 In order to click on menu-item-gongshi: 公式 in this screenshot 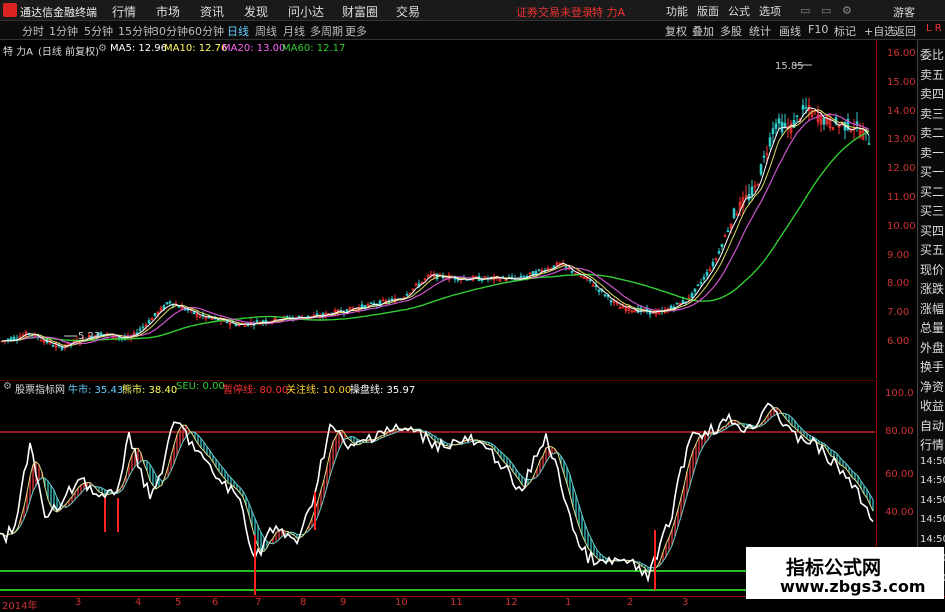, I will do `click(739, 11)`.